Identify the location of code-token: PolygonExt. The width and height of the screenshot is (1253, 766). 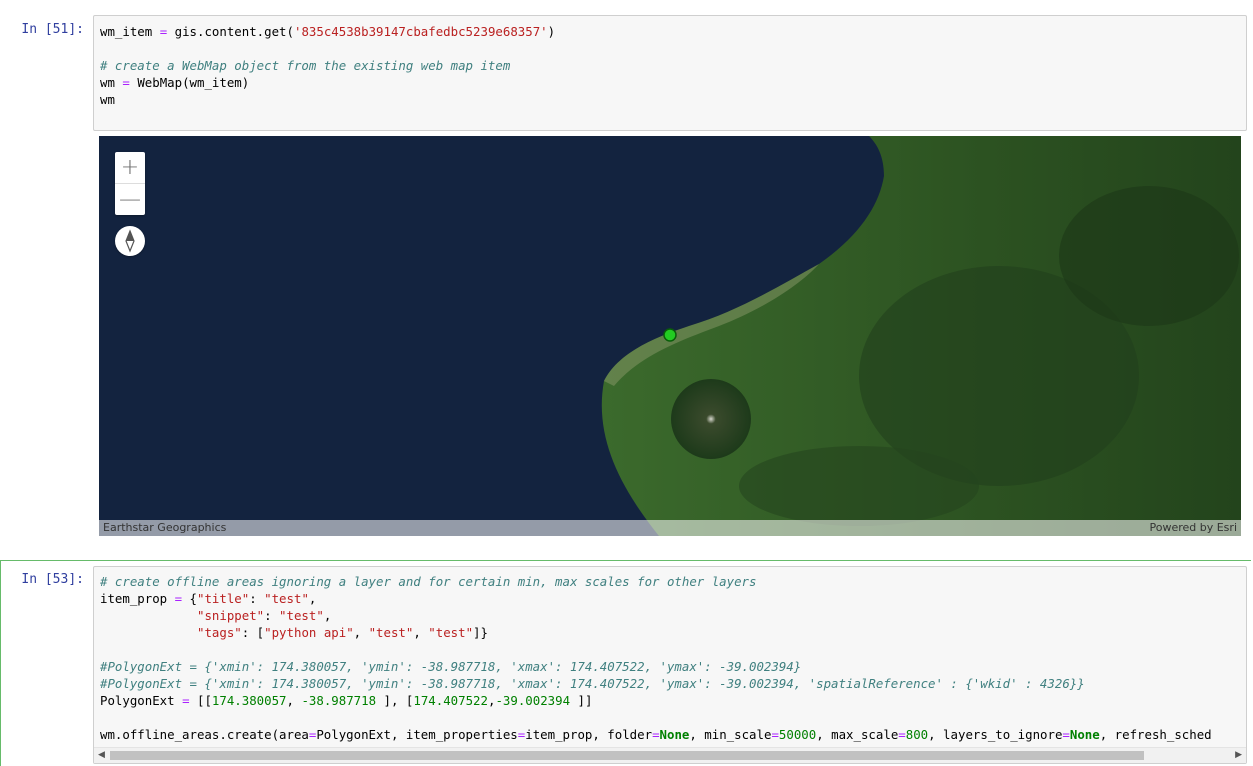
(141, 700).